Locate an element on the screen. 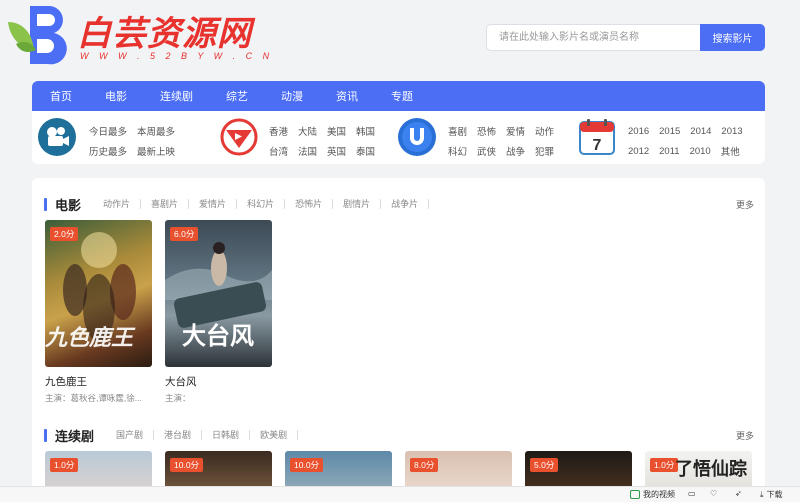  nav-anime: 动漫 is located at coordinates (292, 96).